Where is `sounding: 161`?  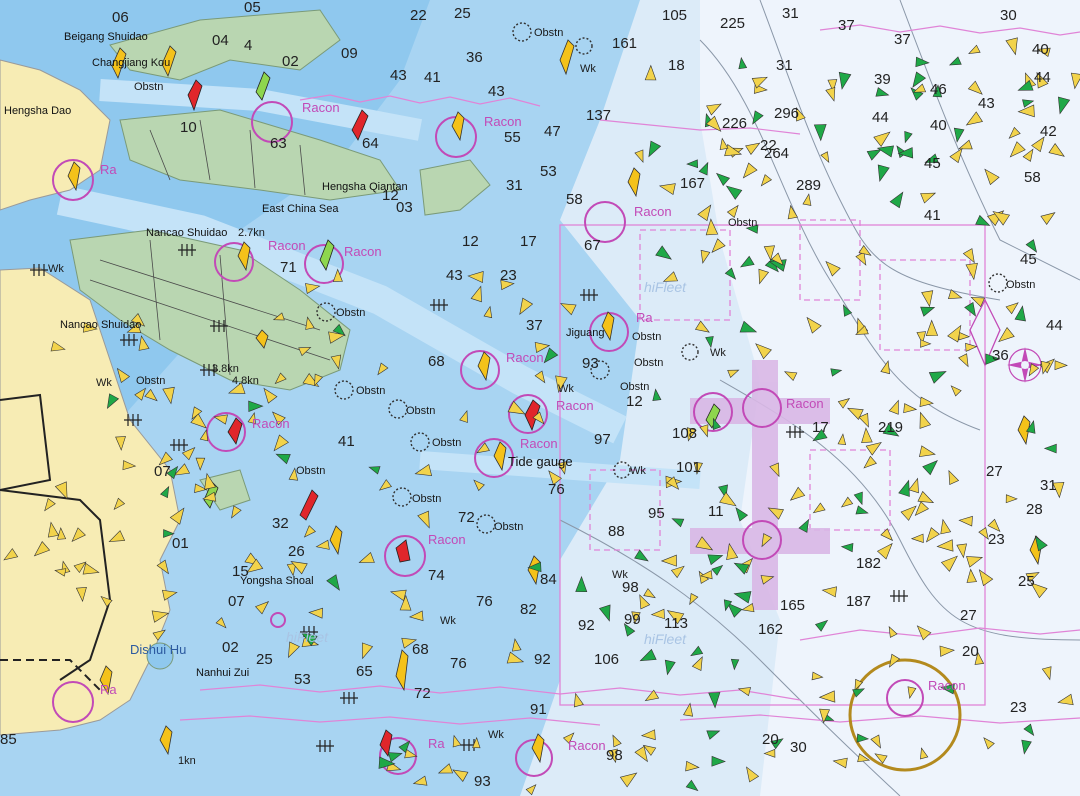 sounding: 161 is located at coordinates (624, 43).